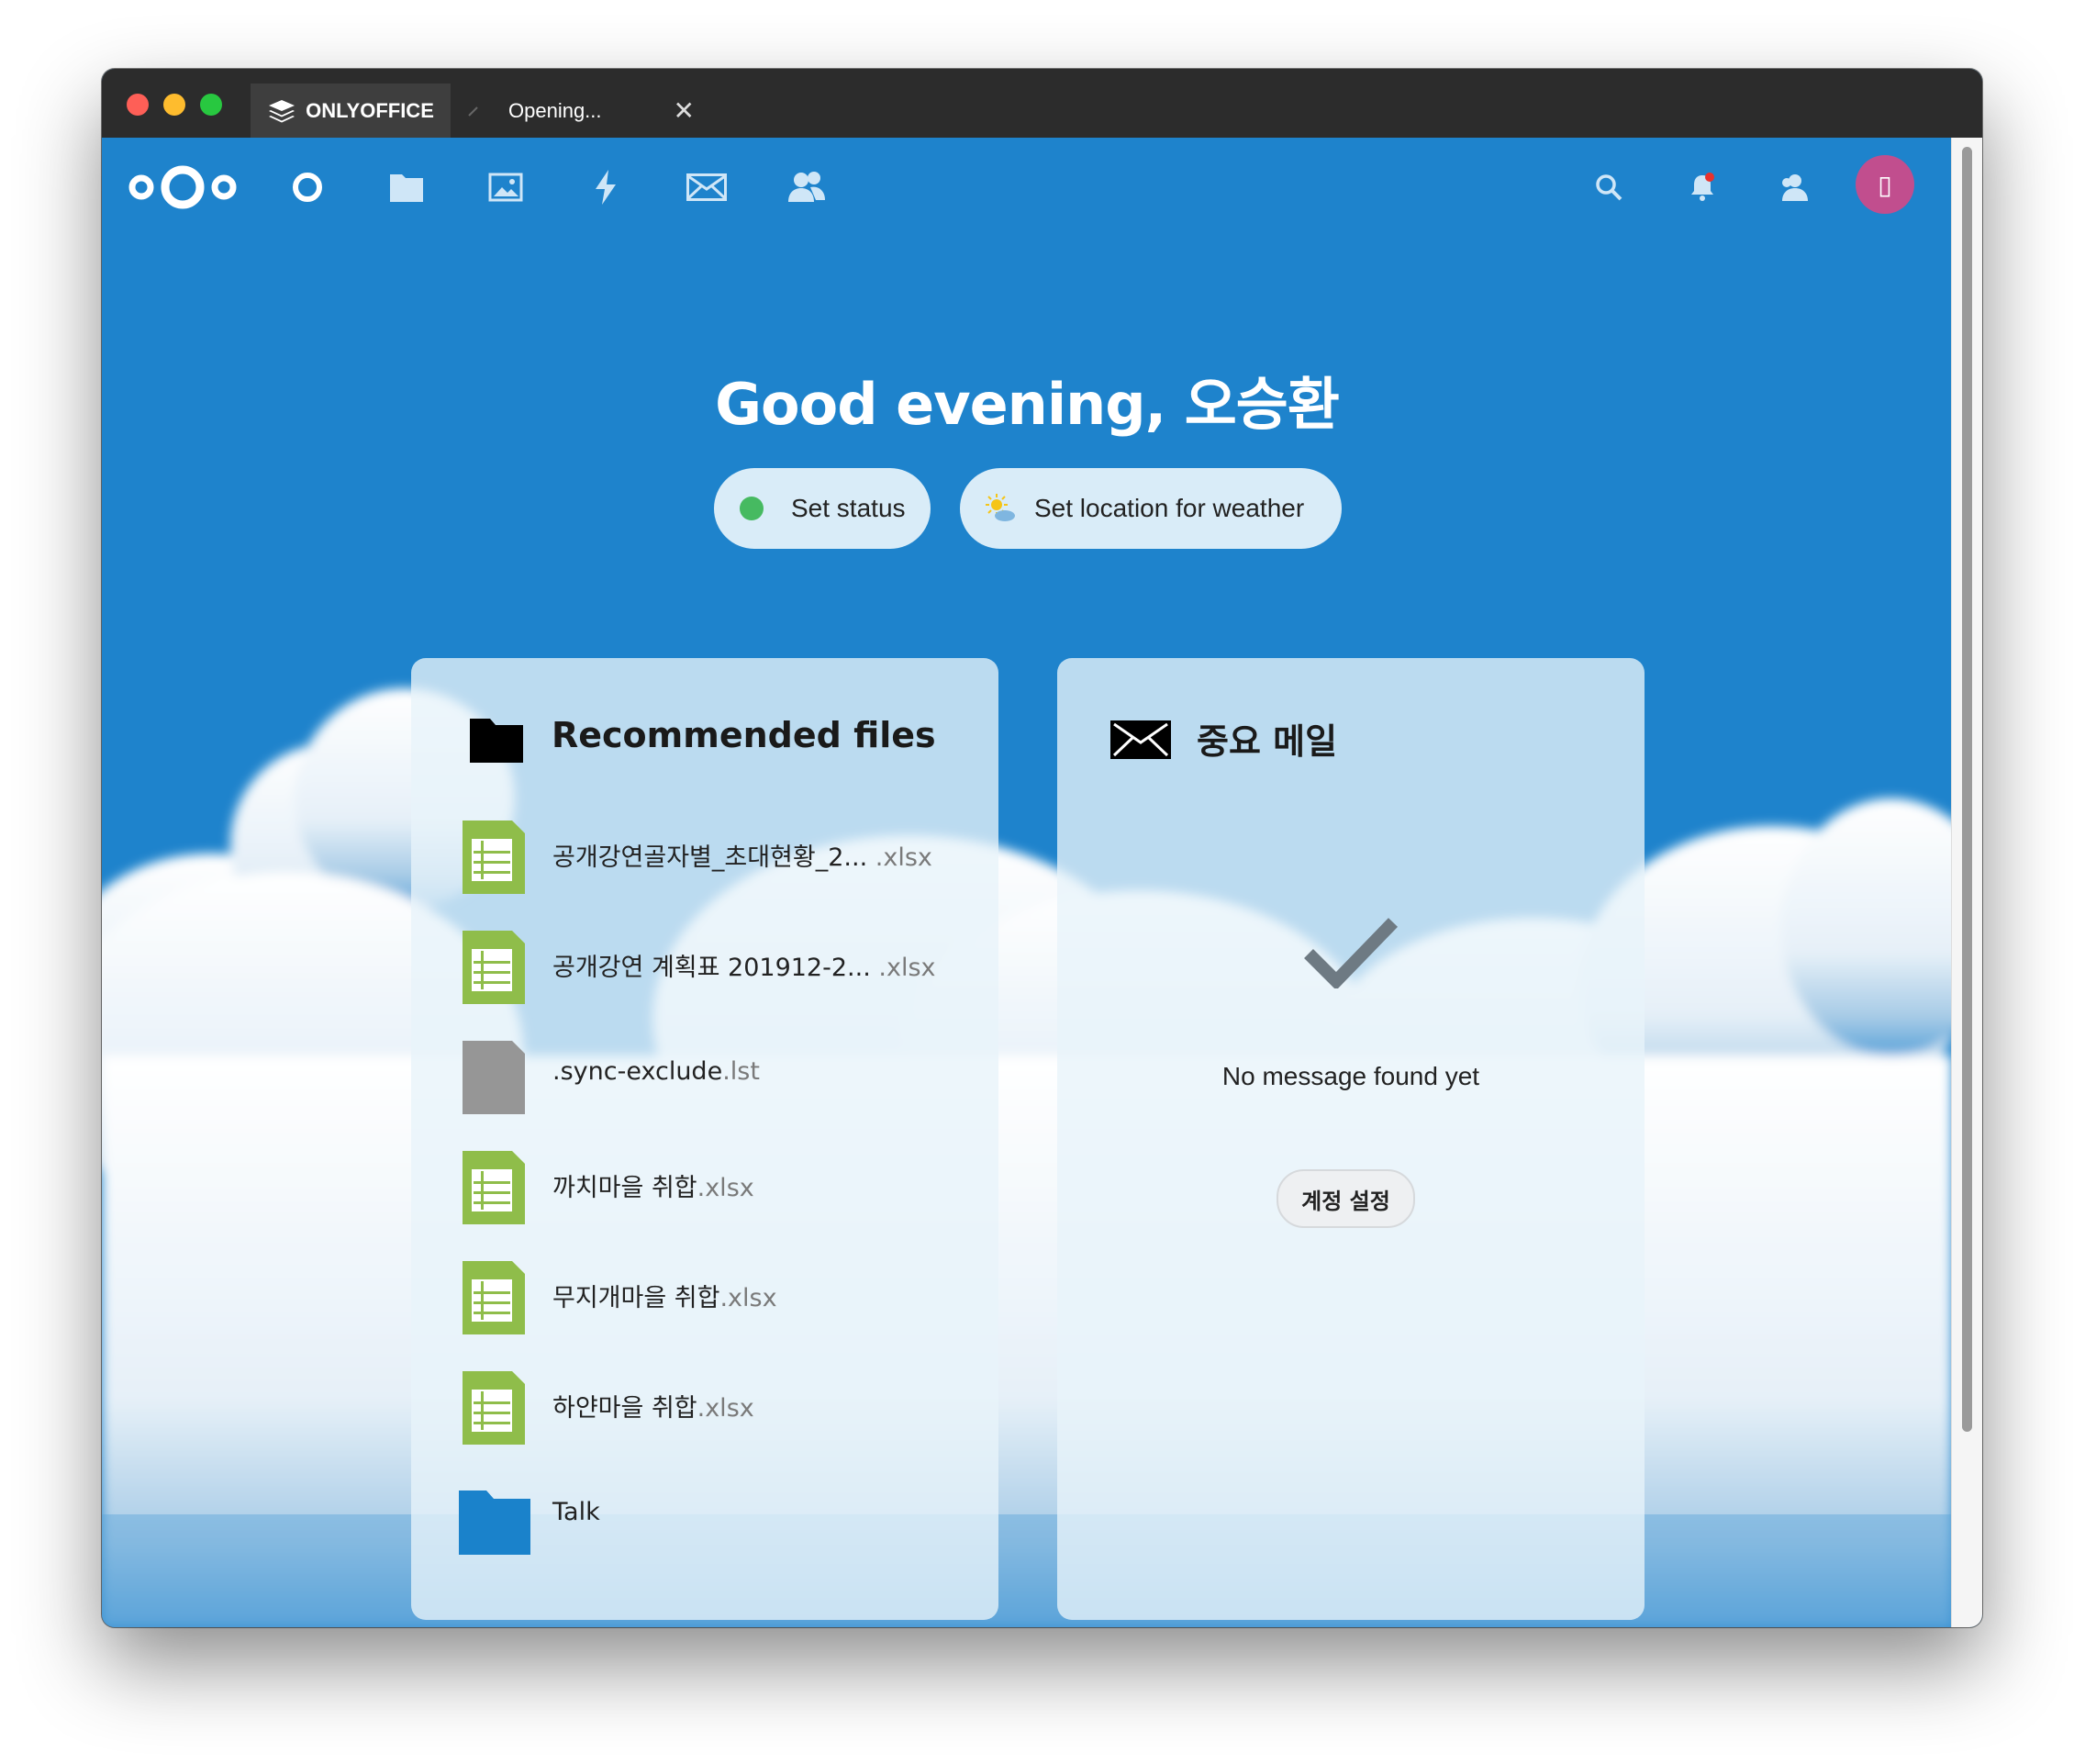 The width and height of the screenshot is (2085, 1764). What do you see at coordinates (473, 111) in the screenshot?
I see `document-favicon-icon` at bounding box center [473, 111].